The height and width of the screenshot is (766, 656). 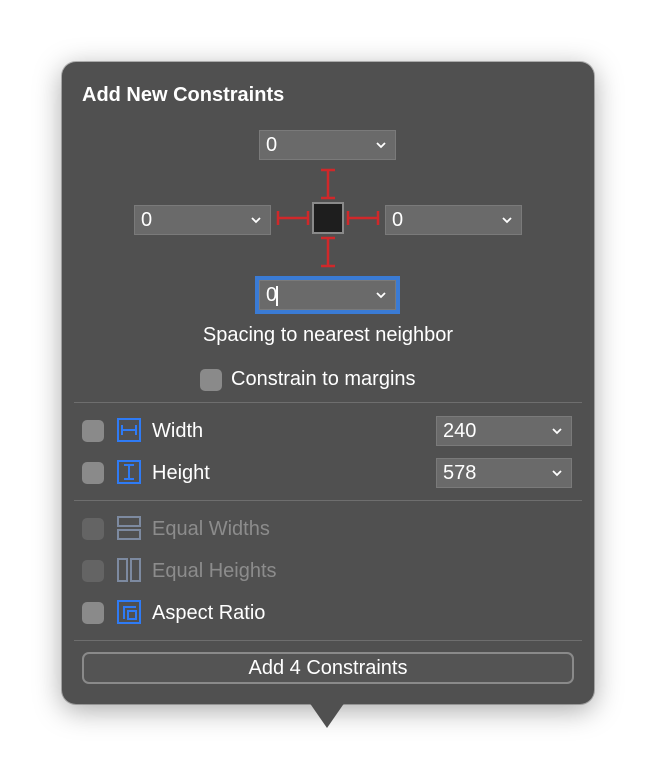 I want to click on width-value-field: 240, so click(x=504, y=431).